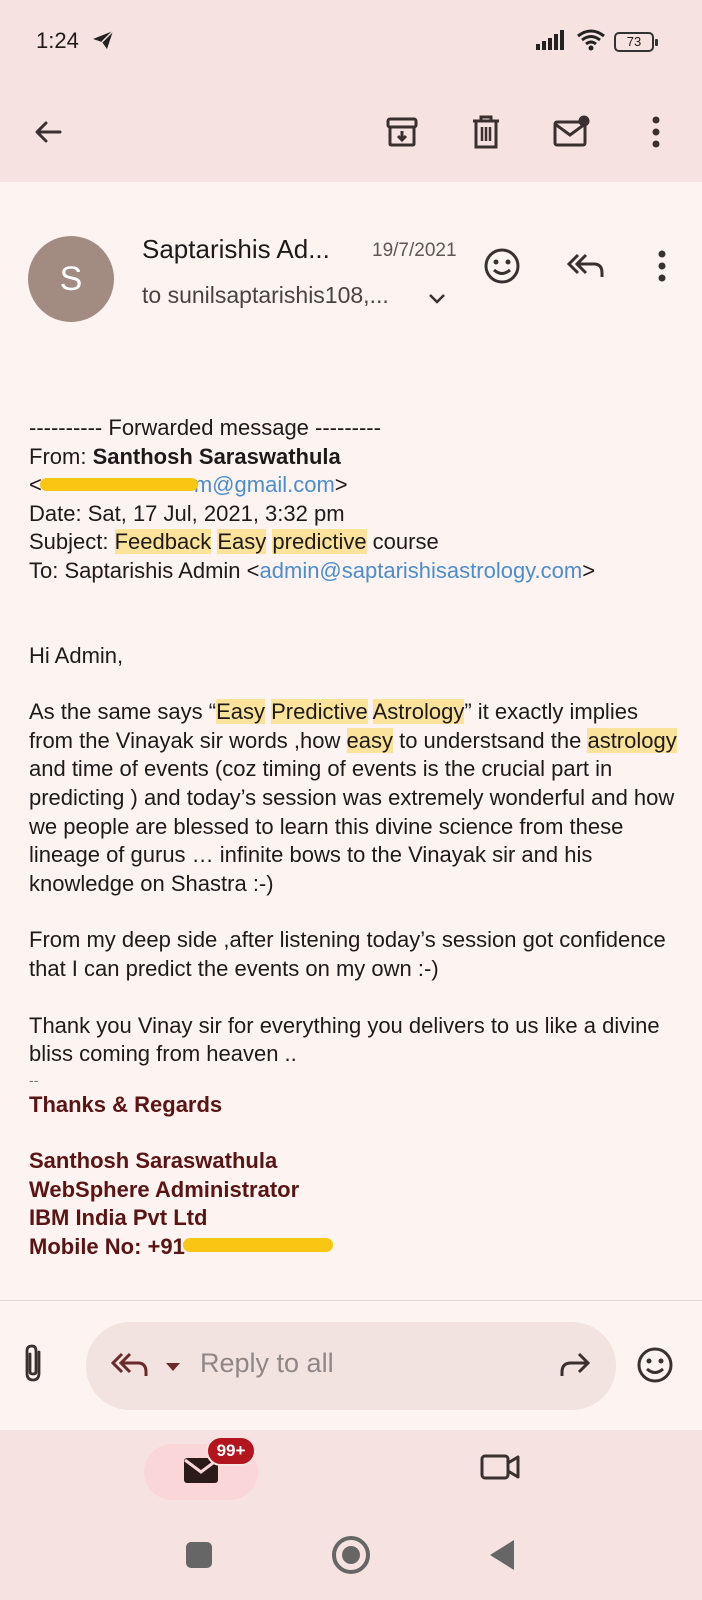  I want to click on signal-icon, so click(551, 42).